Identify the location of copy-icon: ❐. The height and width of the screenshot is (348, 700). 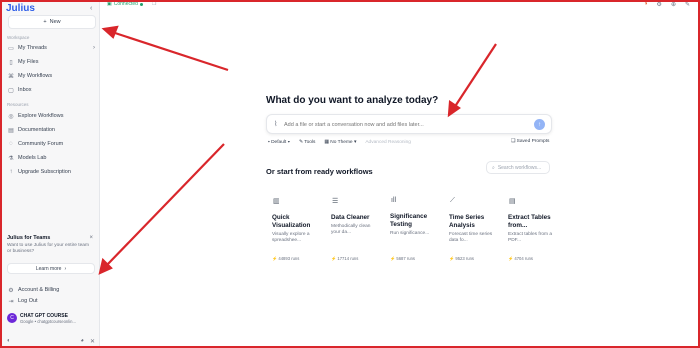
(154, 4).